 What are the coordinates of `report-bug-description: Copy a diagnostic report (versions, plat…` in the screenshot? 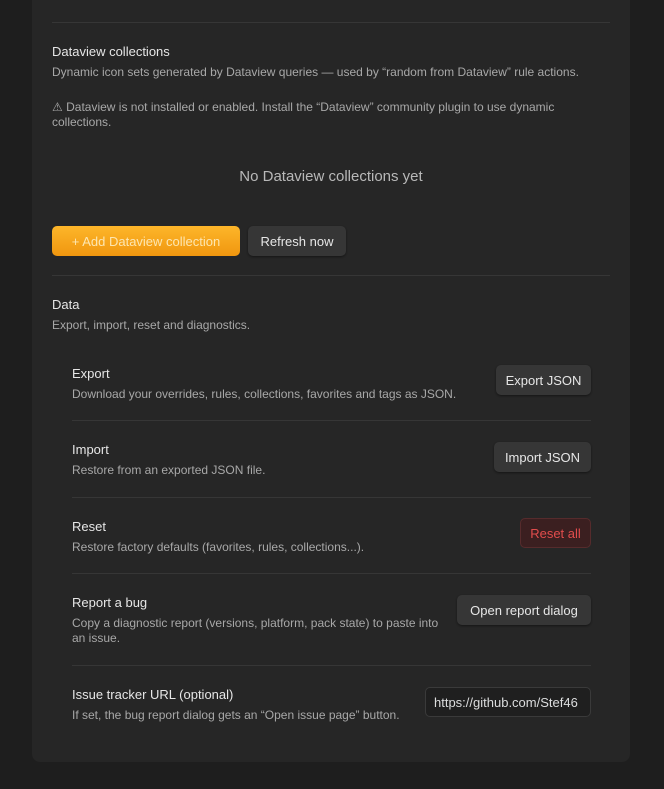 It's located at (255, 630).